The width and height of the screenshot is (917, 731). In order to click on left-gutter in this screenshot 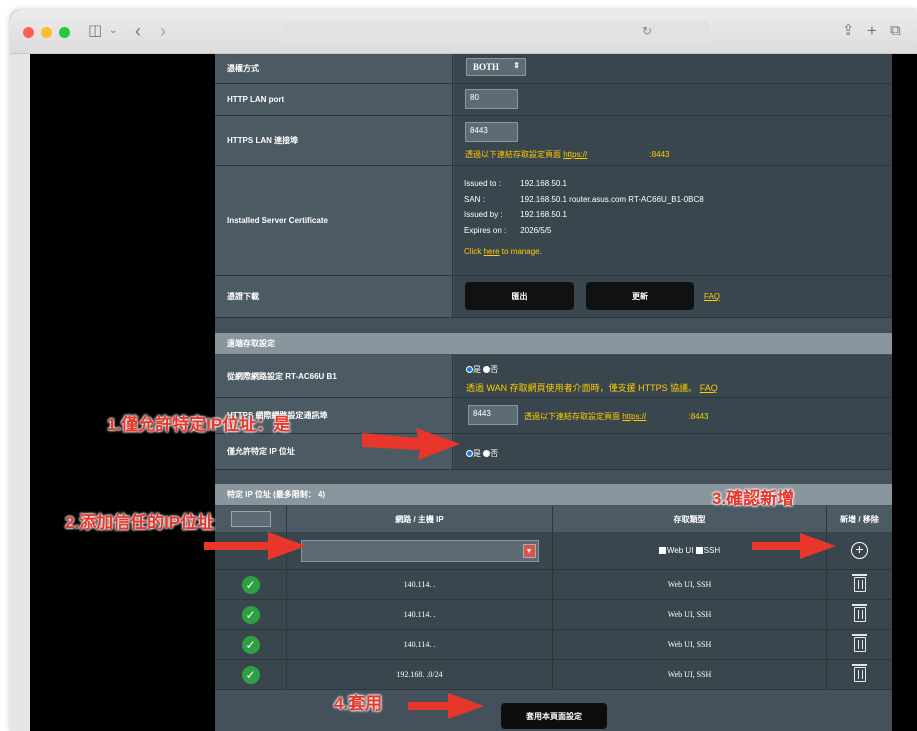, I will do `click(20, 392)`.